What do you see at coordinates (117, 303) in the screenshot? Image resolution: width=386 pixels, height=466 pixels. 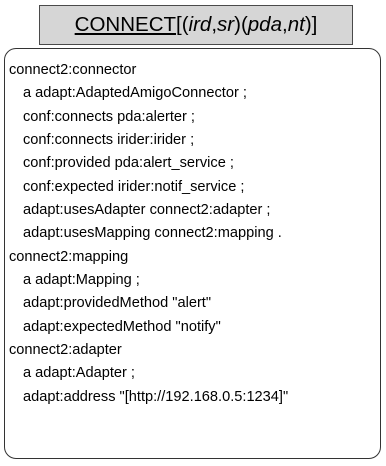 I see `rdf-property-line: adapt:providedMethod "alert"` at bounding box center [117, 303].